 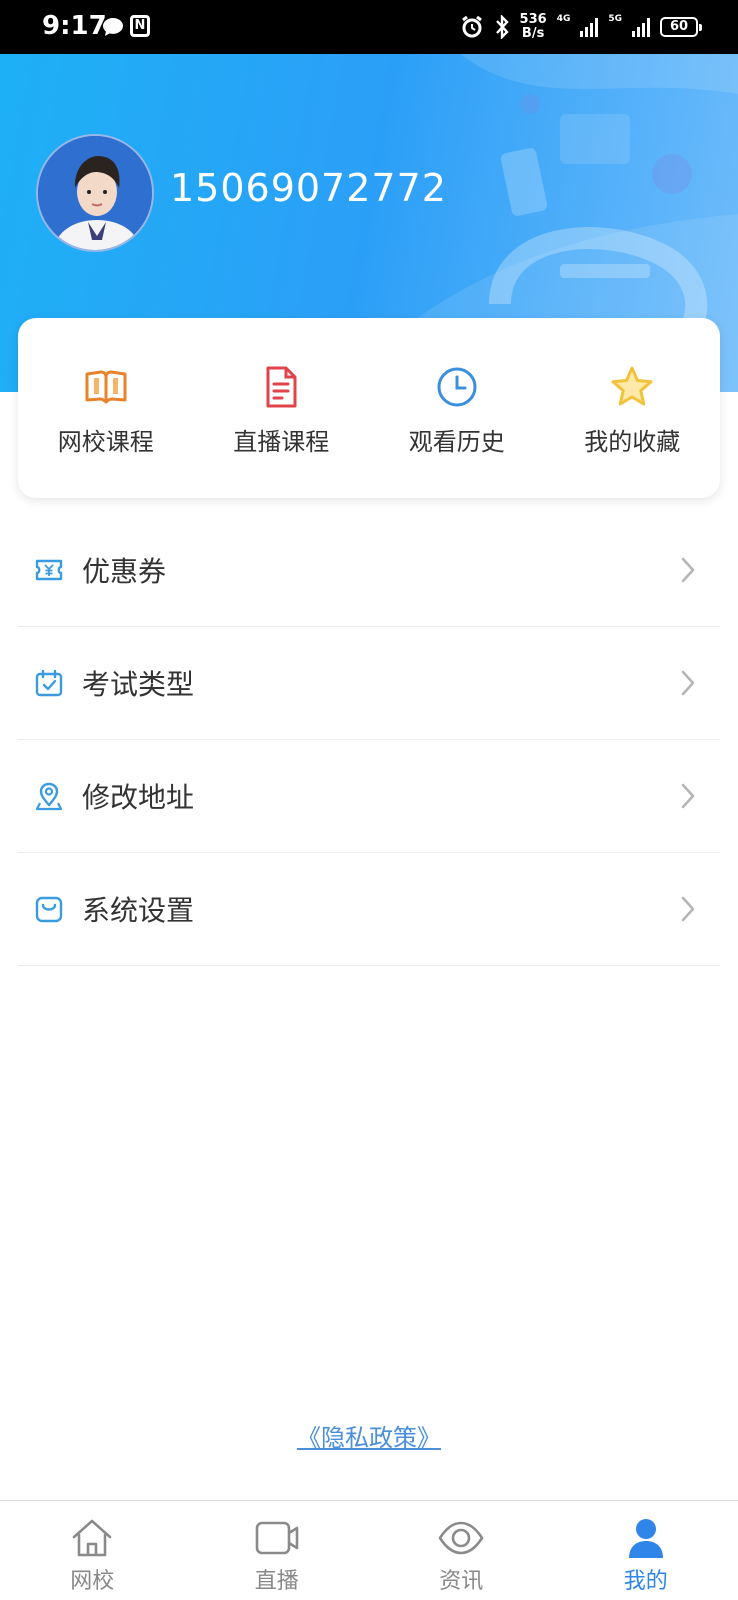 I want to click on profile-phone: 15069072772, so click(x=308, y=188).